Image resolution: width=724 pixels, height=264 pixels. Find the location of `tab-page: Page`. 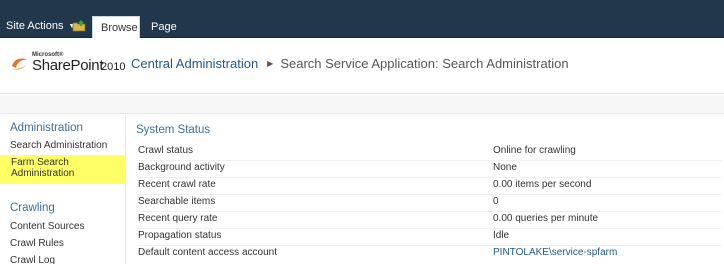

tab-page: Page is located at coordinates (162, 27).